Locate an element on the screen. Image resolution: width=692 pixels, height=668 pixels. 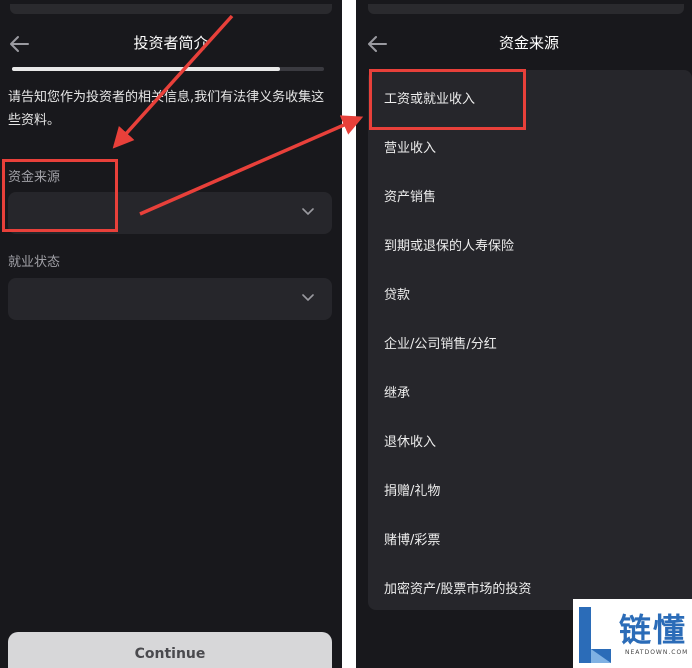
watermark-l-icon is located at coordinates (595, 635).